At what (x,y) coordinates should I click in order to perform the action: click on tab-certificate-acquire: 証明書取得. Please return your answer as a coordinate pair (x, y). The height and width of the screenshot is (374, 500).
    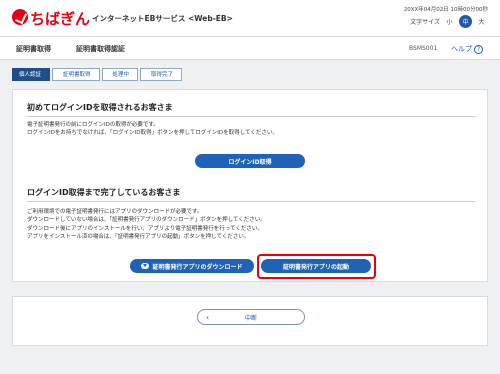
    Looking at the image, I should click on (33, 49).